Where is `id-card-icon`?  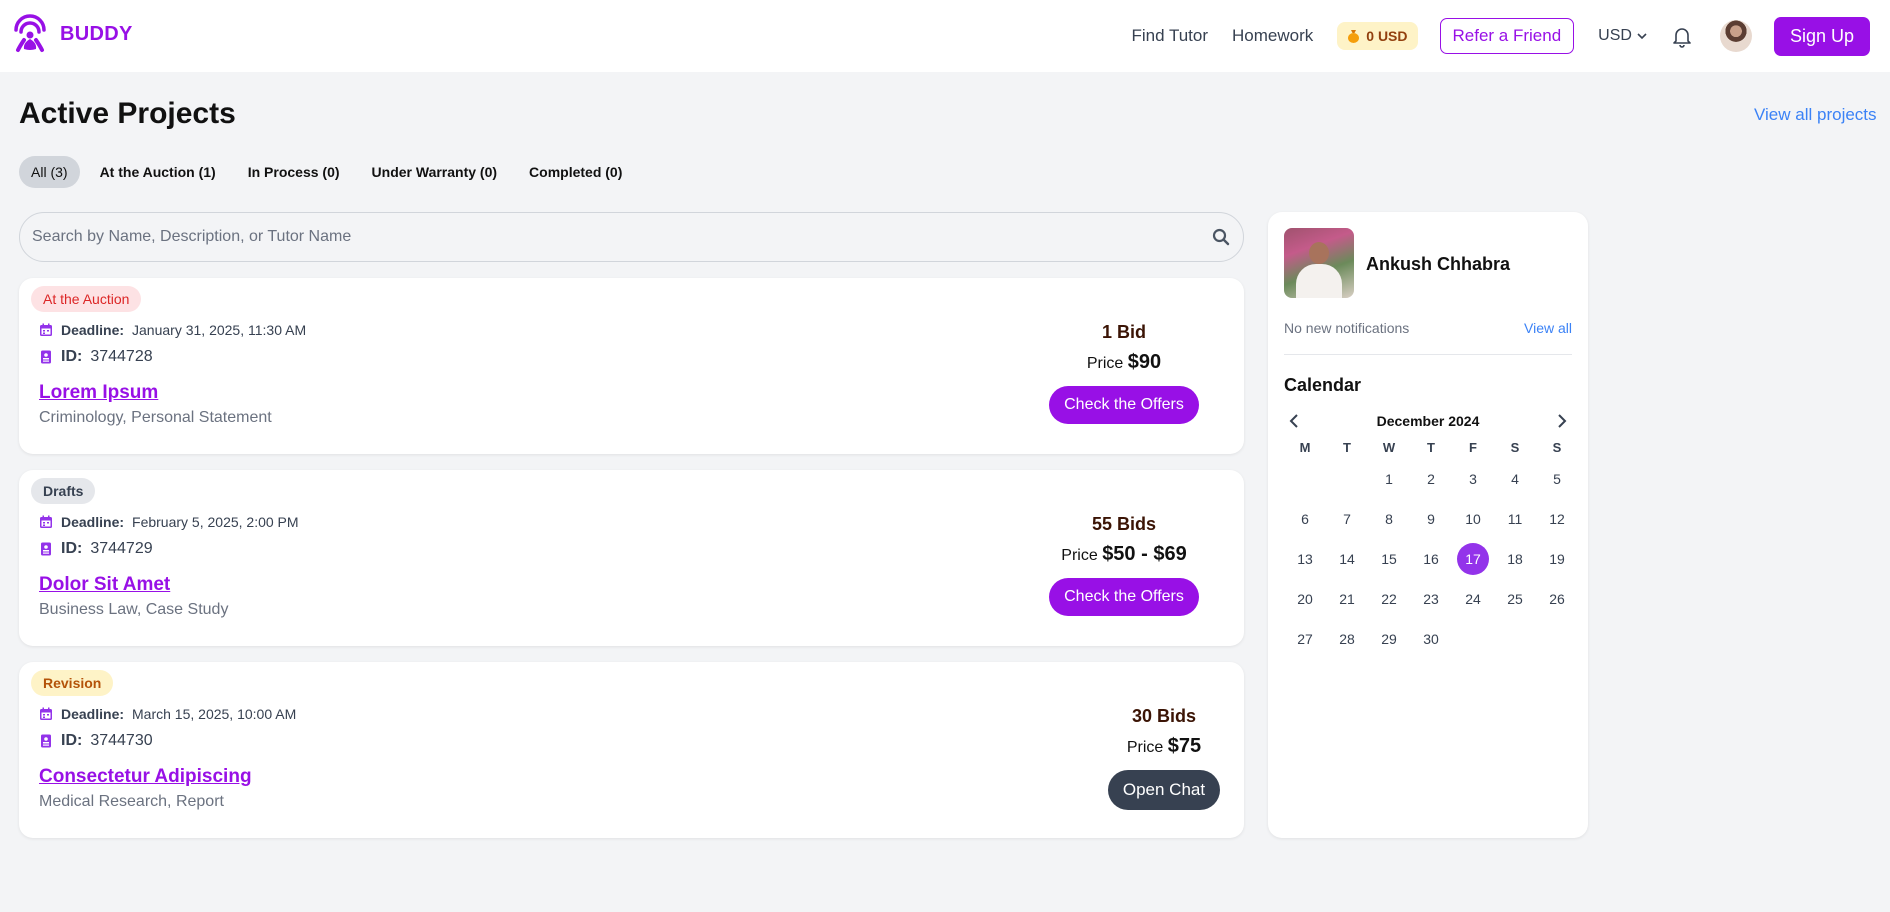 id-card-icon is located at coordinates (46, 549).